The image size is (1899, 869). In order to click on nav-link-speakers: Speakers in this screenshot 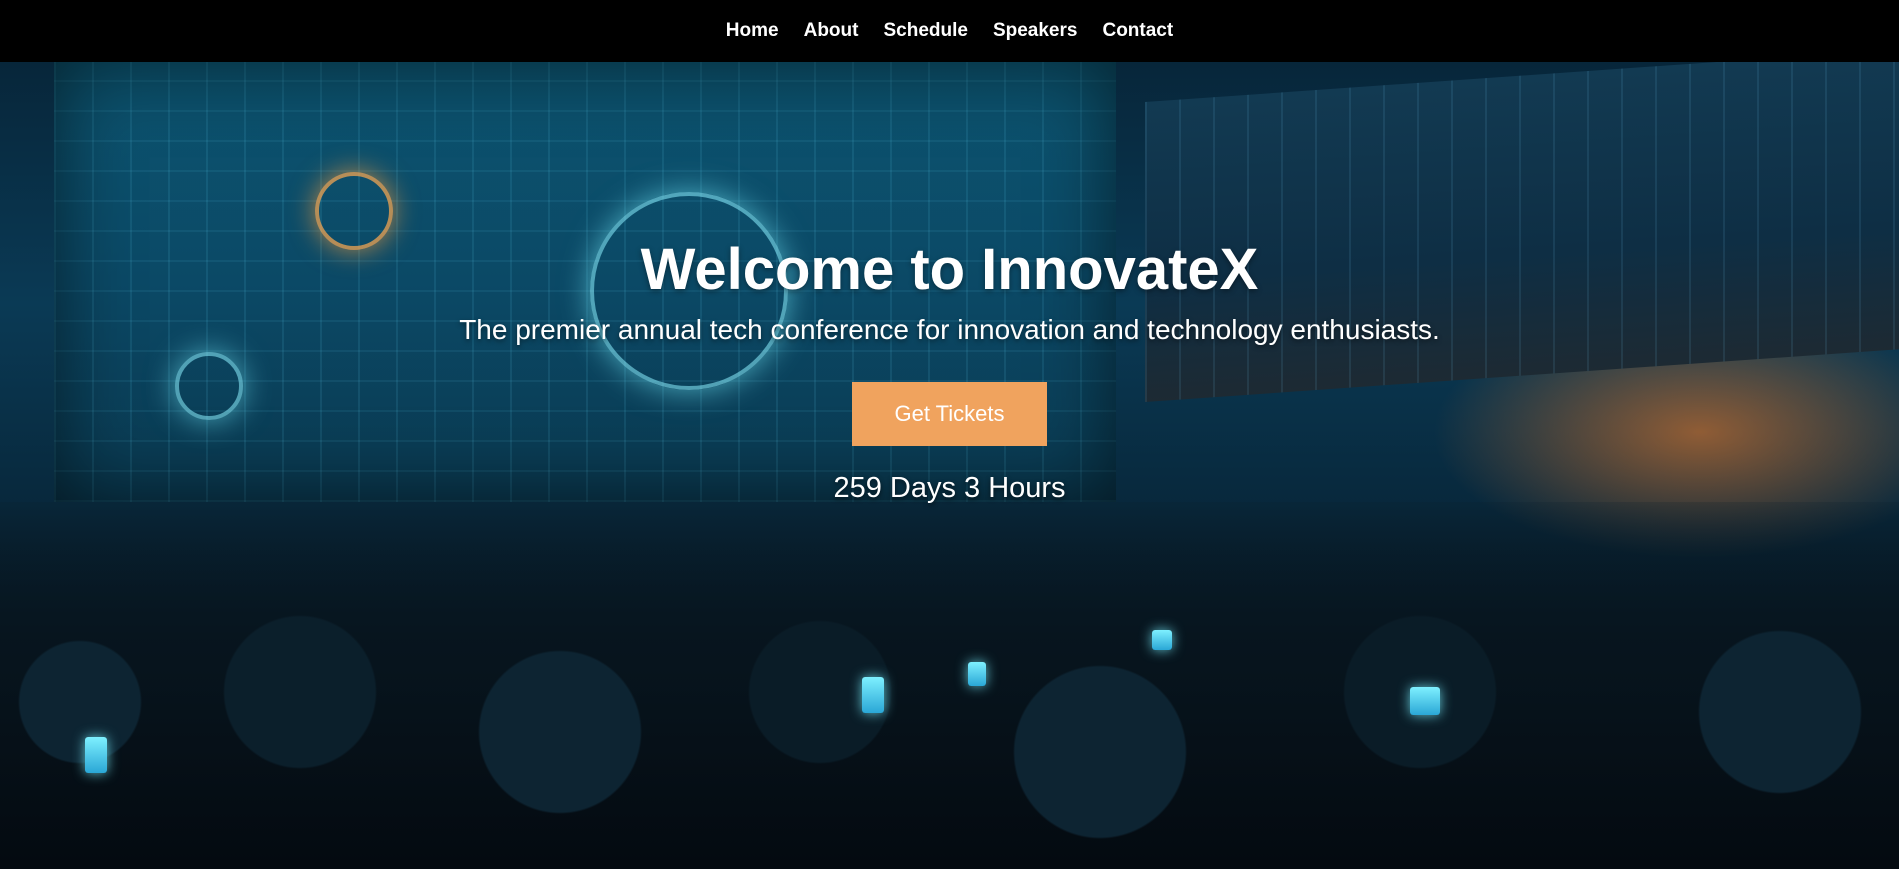, I will do `click(1035, 31)`.